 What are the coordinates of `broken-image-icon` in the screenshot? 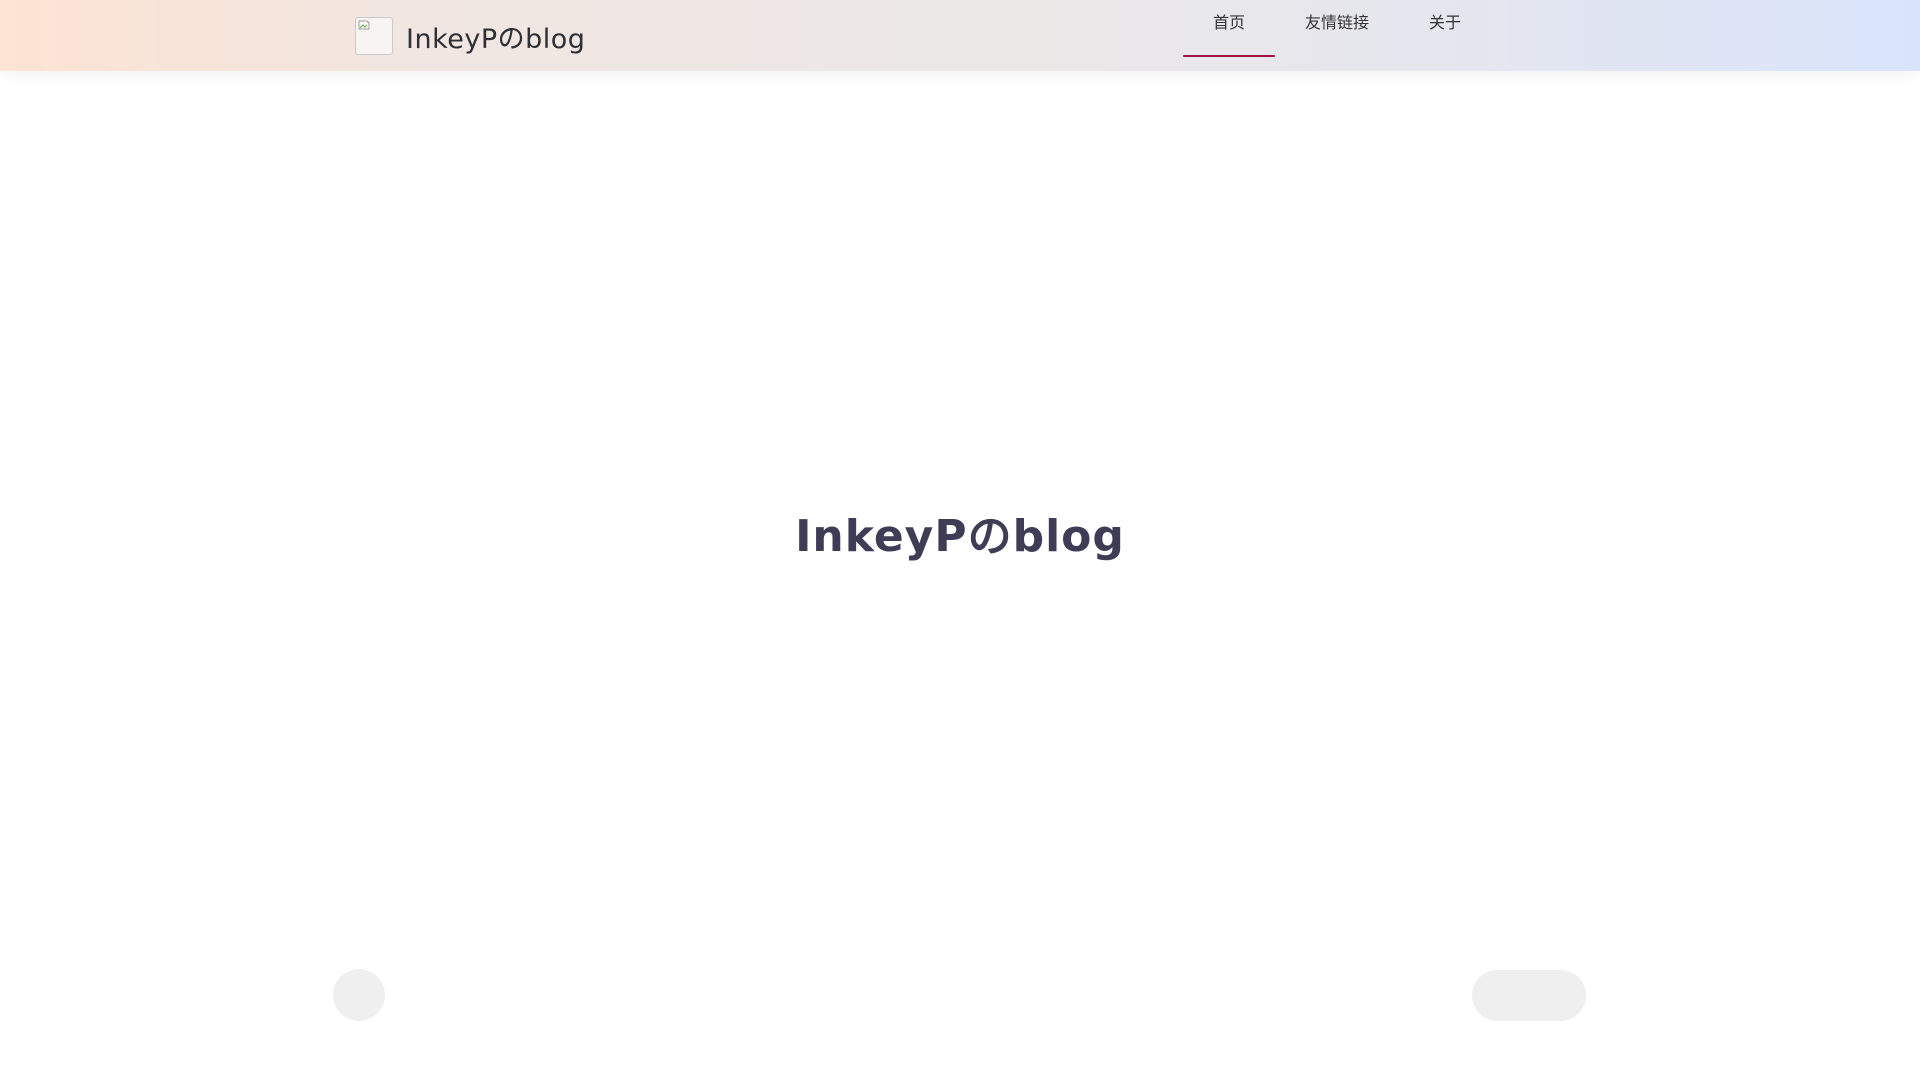 It's located at (364, 25).